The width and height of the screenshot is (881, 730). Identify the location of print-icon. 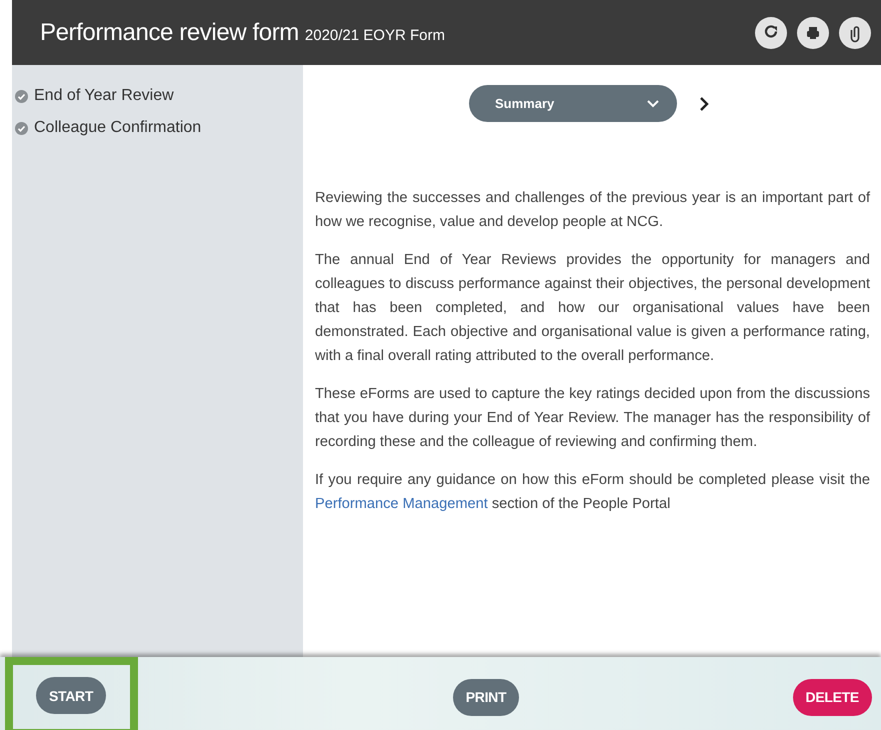
(813, 32).